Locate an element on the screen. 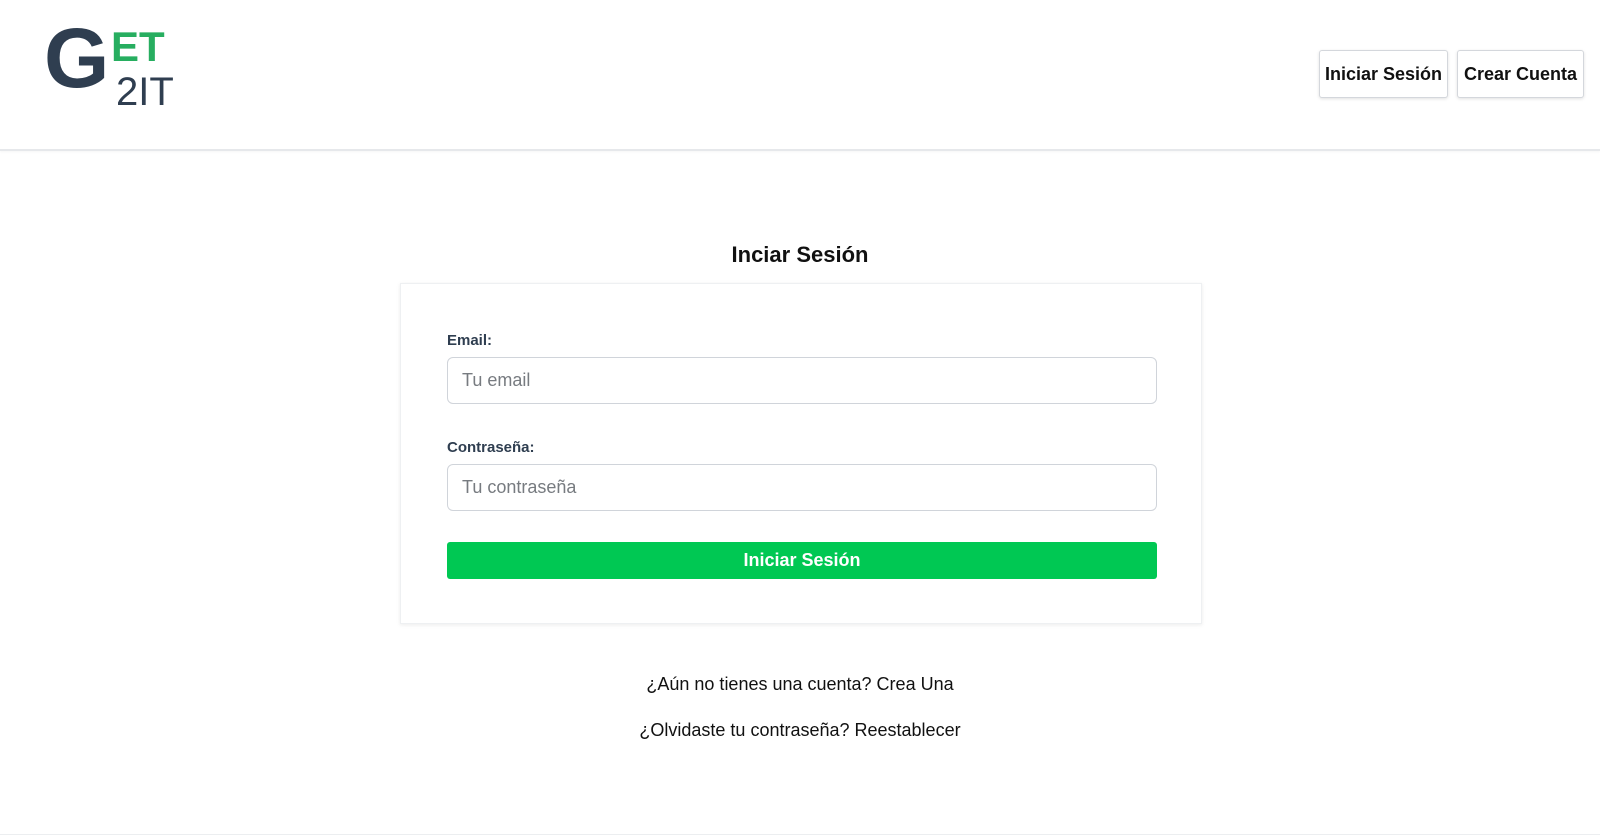 Image resolution: width=1600 pixels, height=838 pixels. create-account-link: ¿Aún no tienes una cuenta? Crea Una is located at coordinates (799, 684).